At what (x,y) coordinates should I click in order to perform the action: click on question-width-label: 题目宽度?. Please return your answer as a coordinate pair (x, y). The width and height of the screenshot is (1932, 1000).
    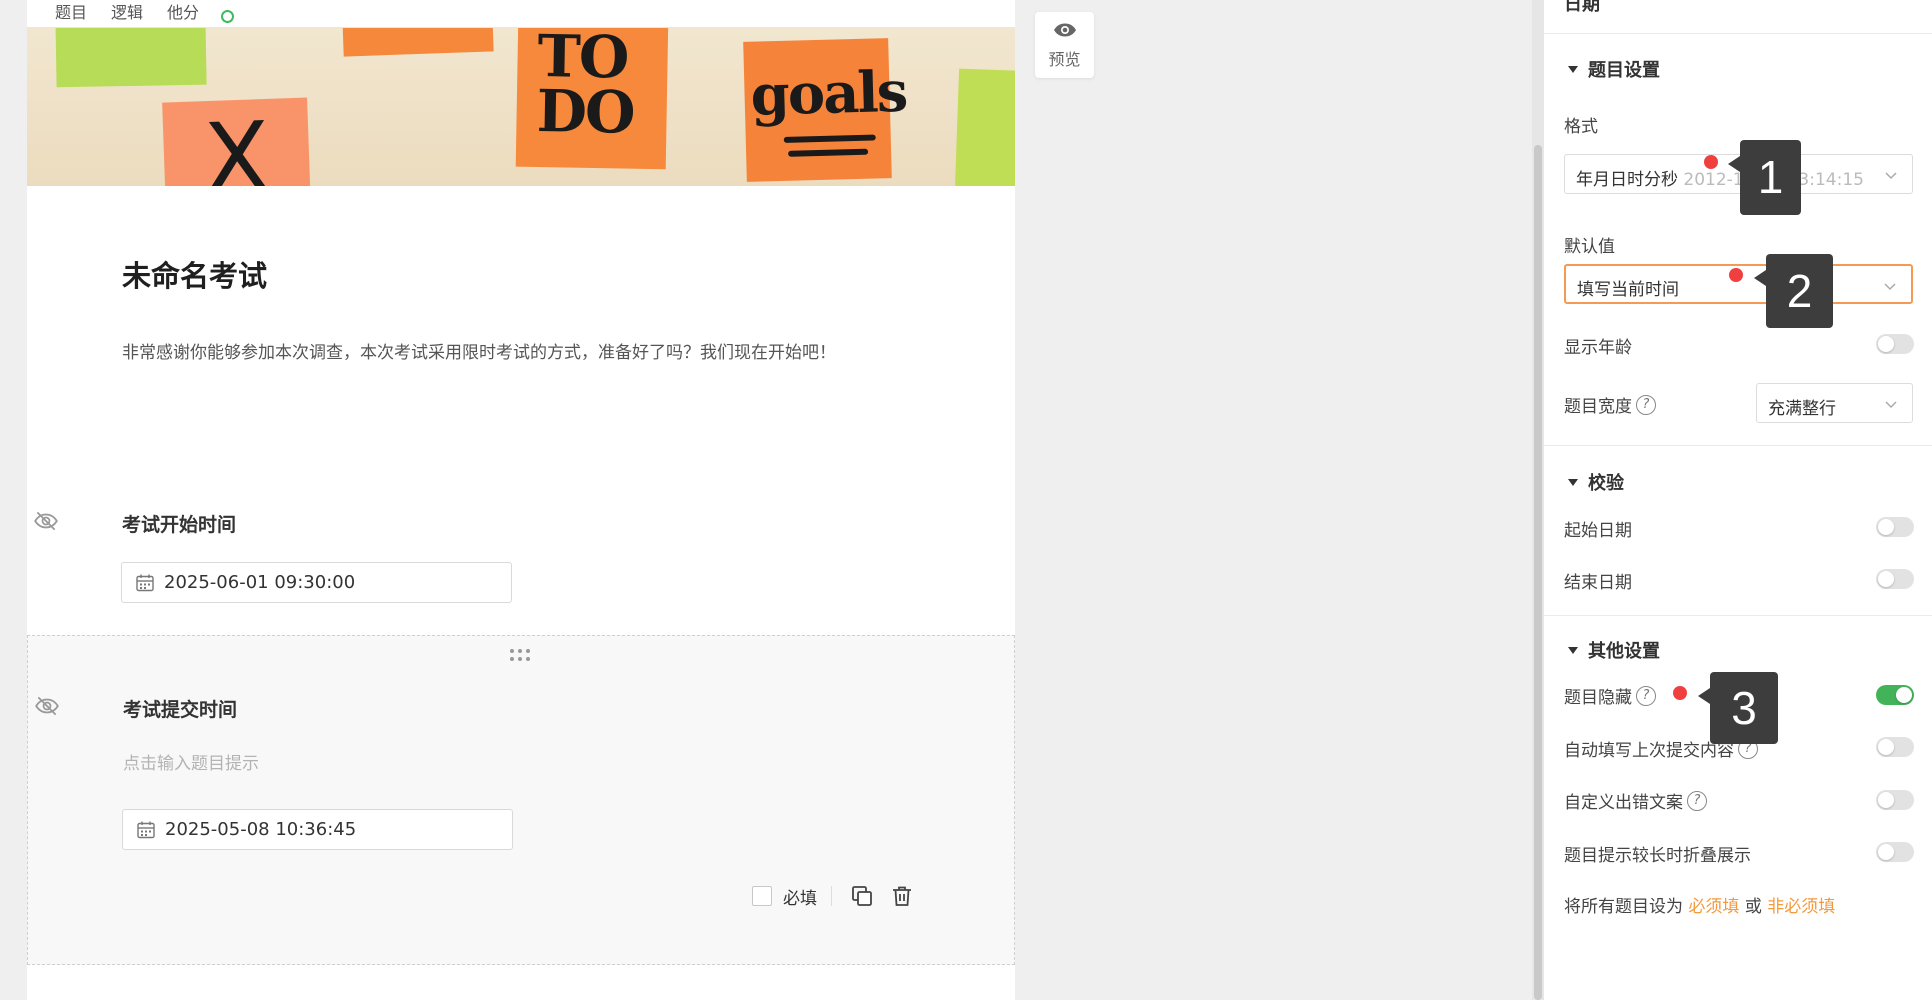
    Looking at the image, I should click on (1610, 404).